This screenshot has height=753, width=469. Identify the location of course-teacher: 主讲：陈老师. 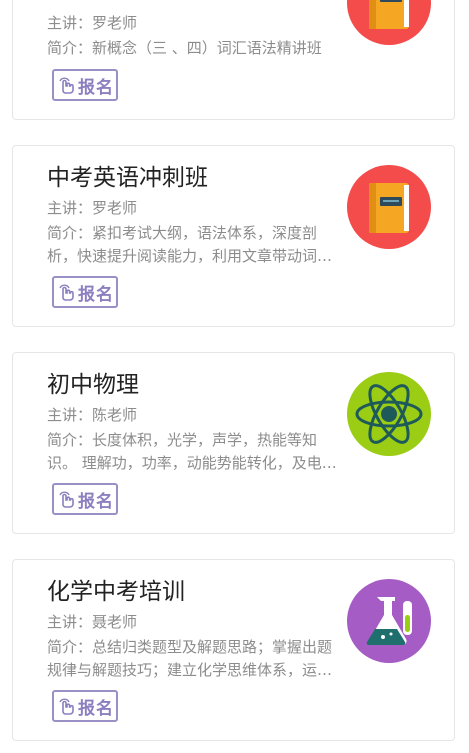
(92, 415).